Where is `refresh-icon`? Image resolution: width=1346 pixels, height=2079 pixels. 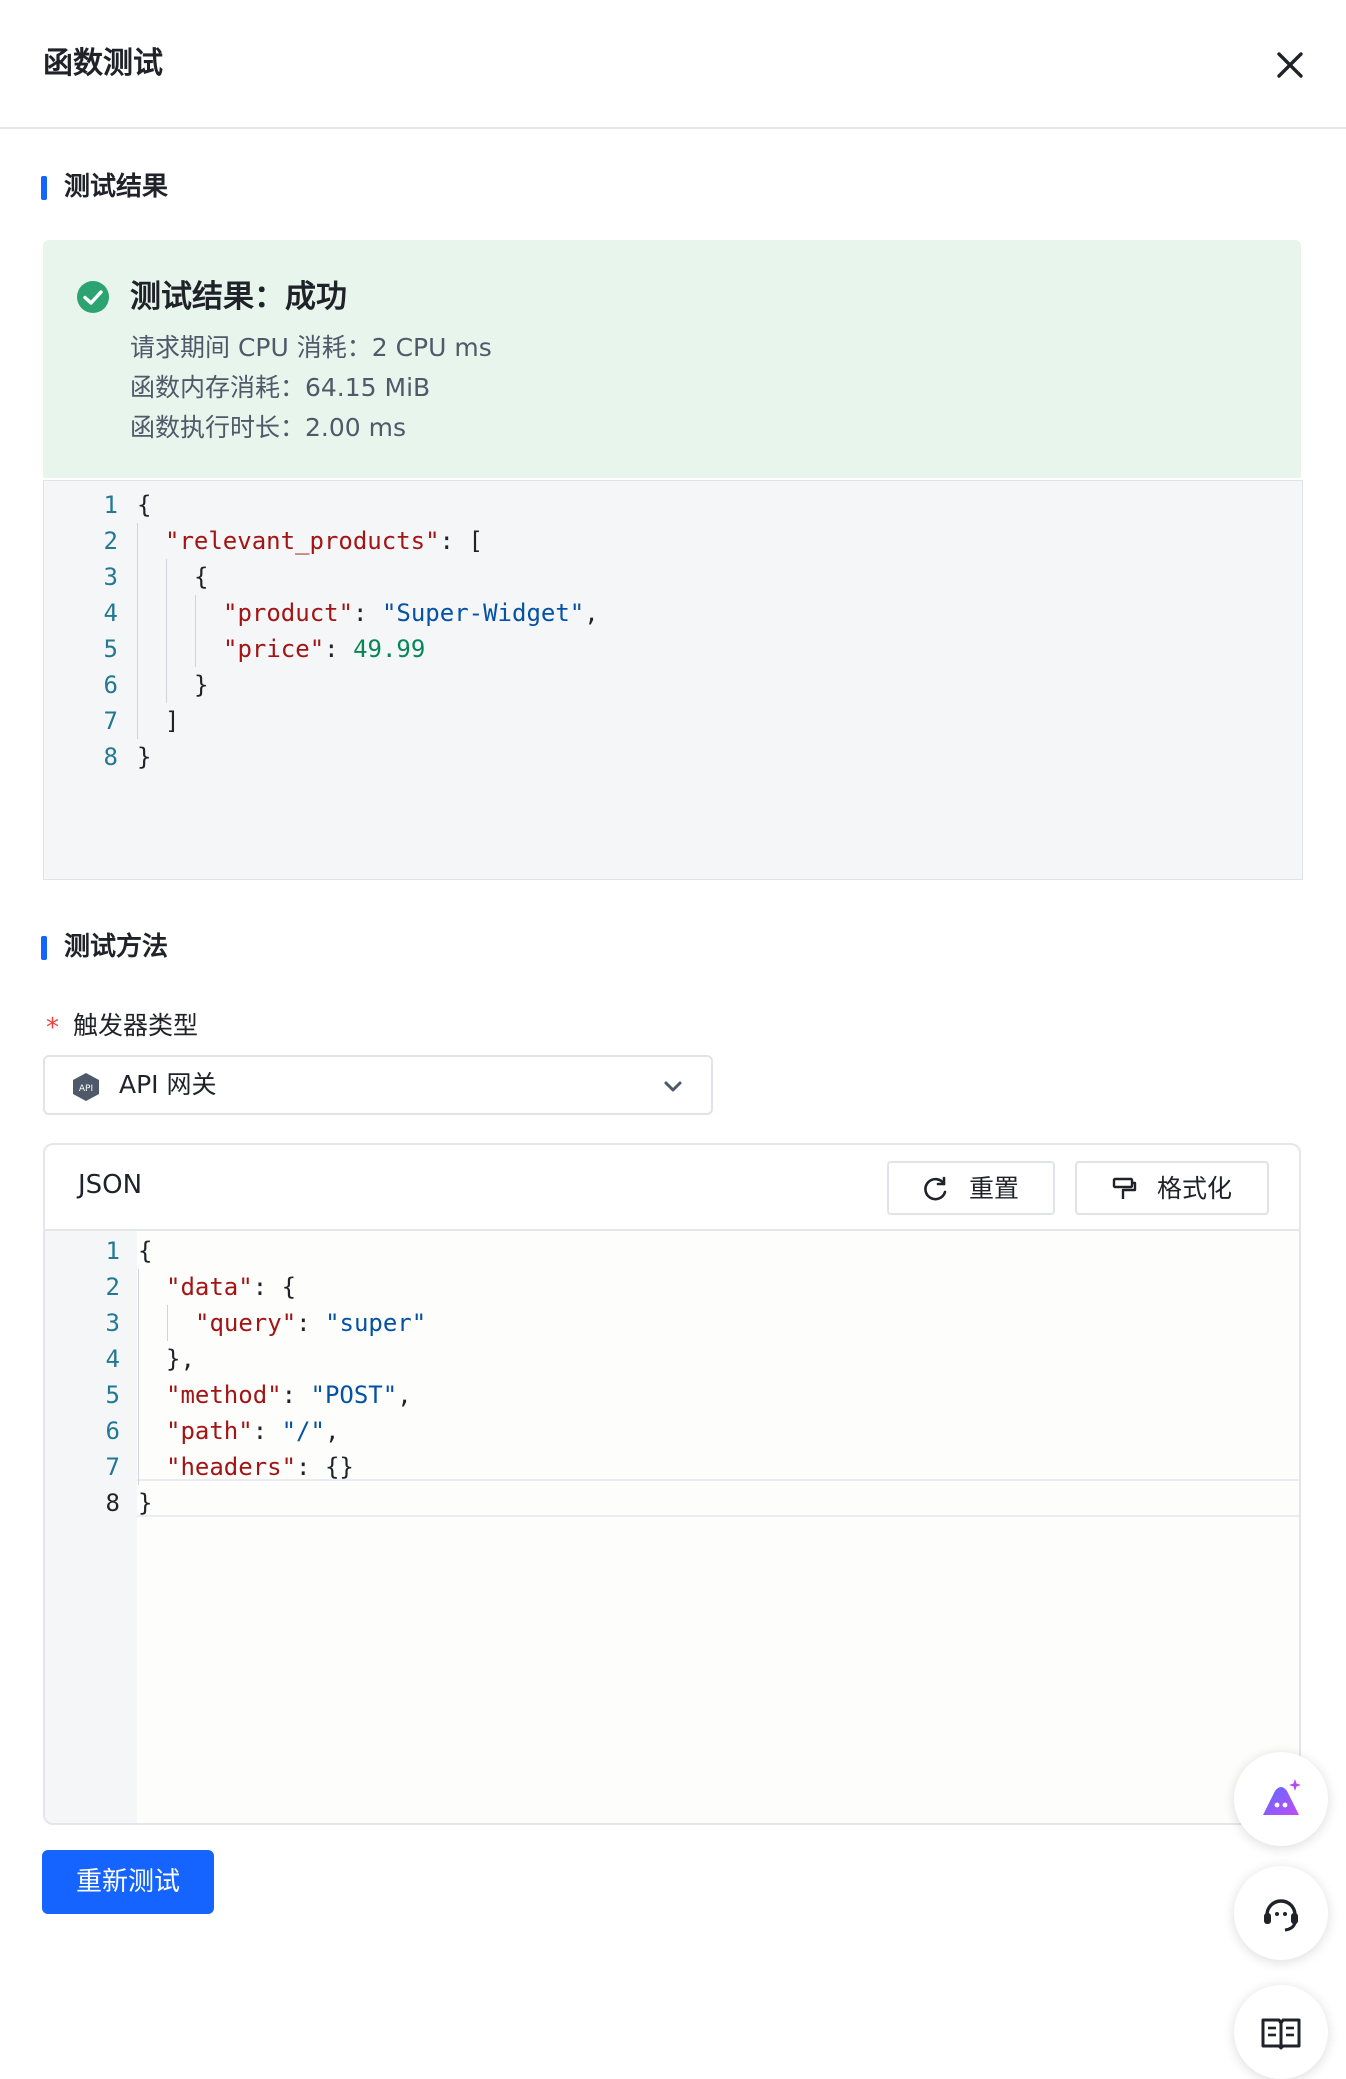 refresh-icon is located at coordinates (935, 1188).